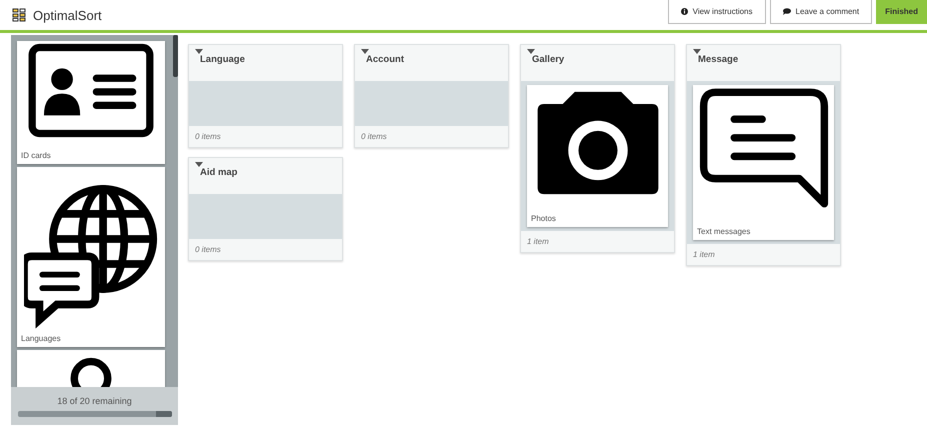 The image size is (927, 437). What do you see at coordinates (724, 232) in the screenshot?
I see `card-label: Text messages` at bounding box center [724, 232].